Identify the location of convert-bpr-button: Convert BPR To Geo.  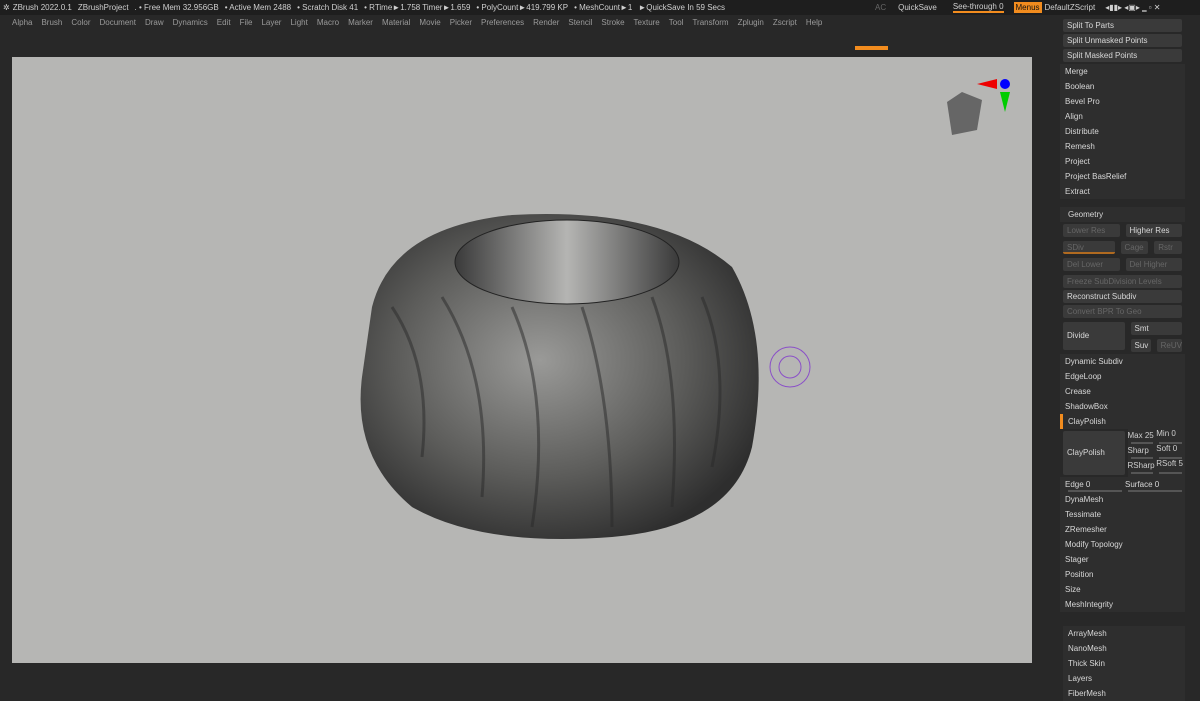
(1122, 311).